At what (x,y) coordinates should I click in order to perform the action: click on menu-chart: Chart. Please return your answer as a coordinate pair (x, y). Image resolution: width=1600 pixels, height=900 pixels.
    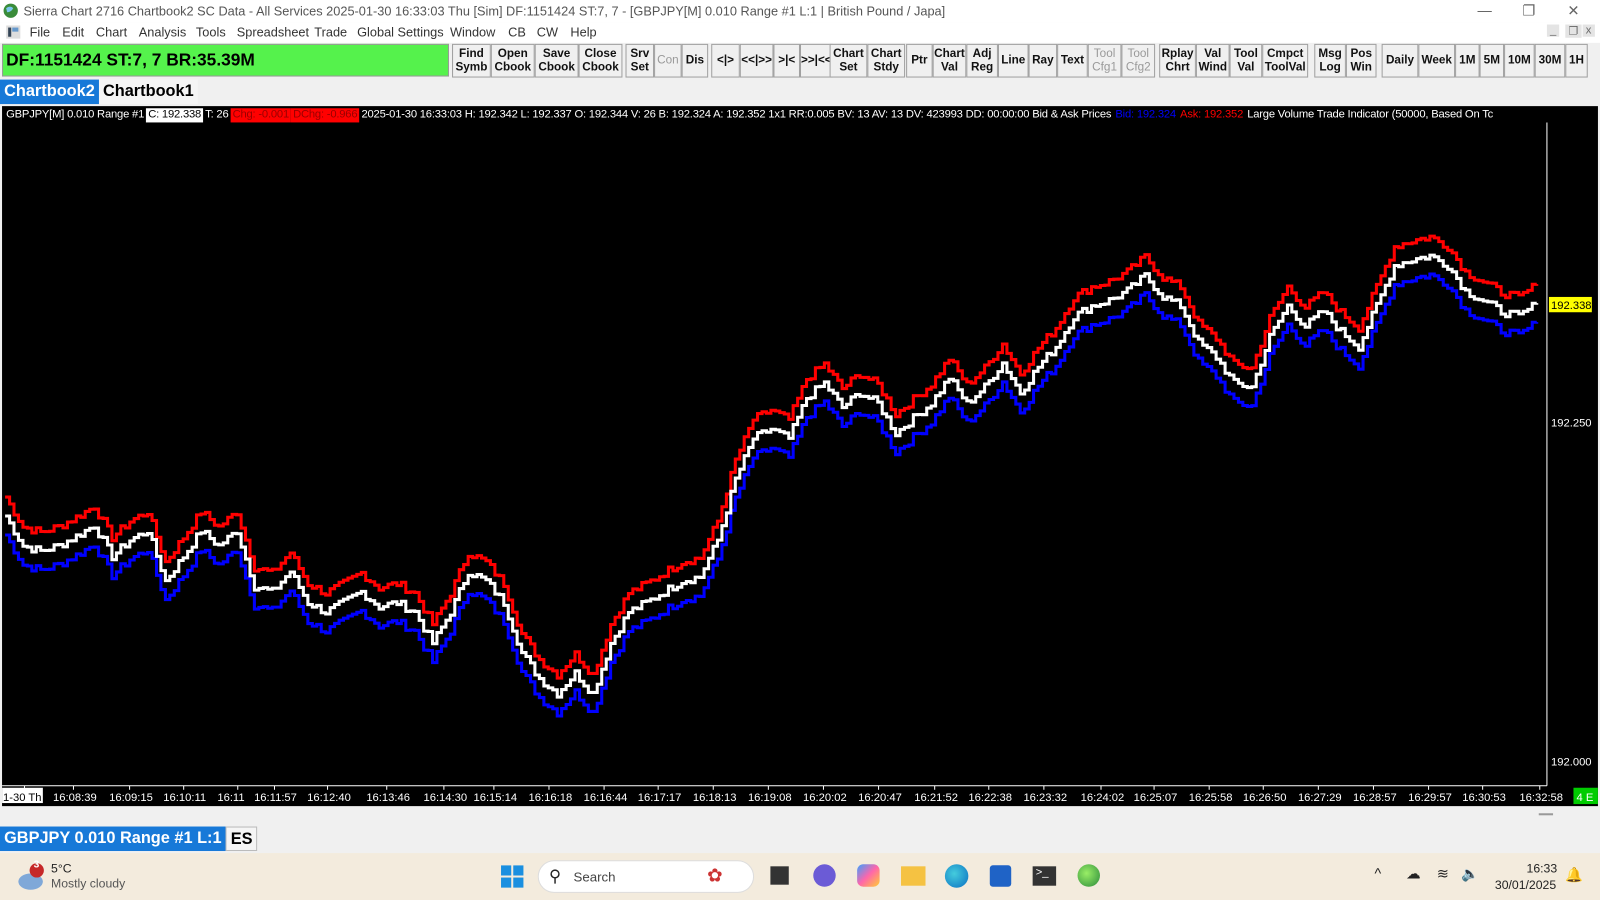
    Looking at the image, I should click on (111, 33).